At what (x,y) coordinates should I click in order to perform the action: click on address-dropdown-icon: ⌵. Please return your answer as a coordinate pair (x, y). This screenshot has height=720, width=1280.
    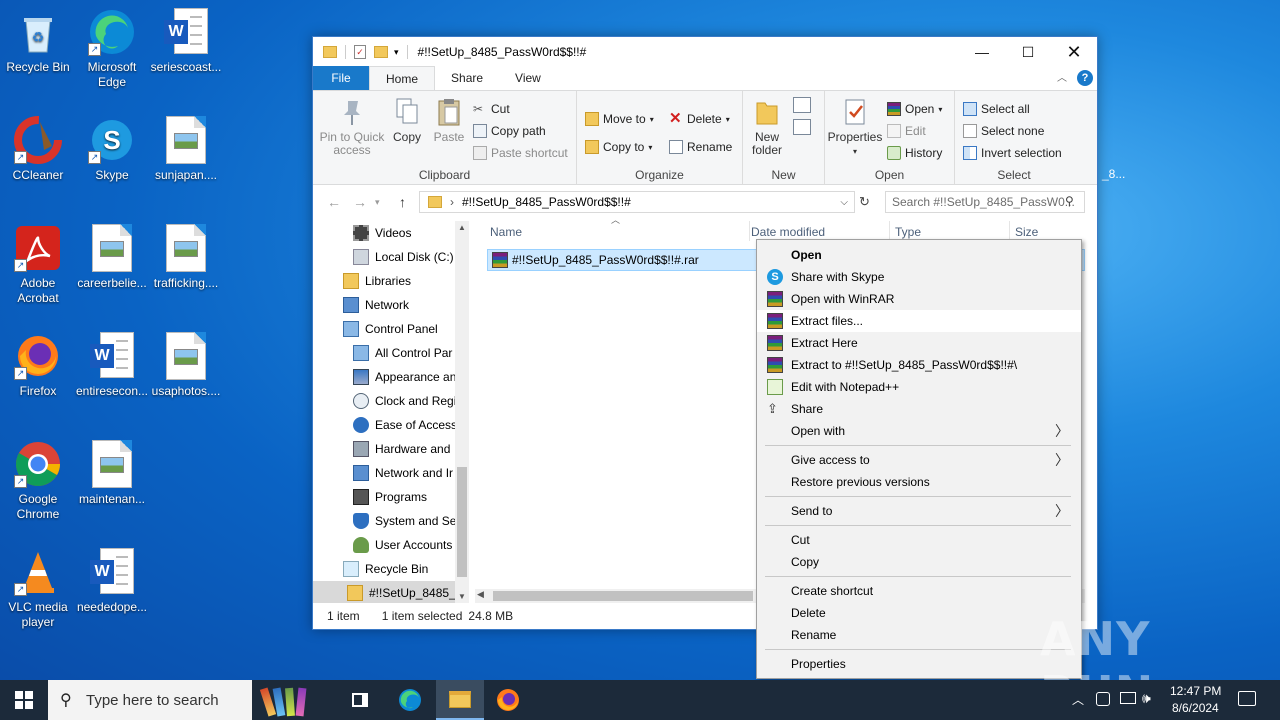
    Looking at the image, I should click on (844, 202).